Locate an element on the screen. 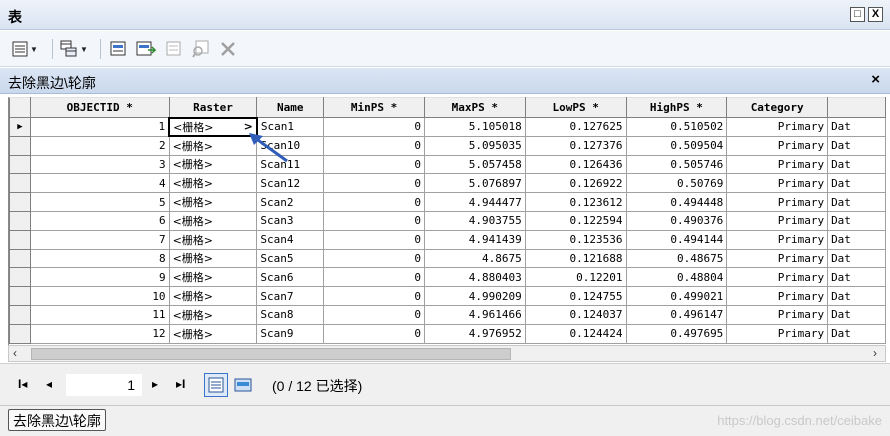 This screenshot has height=436, width=890. cell-highps: 0.490376 is located at coordinates (676, 220).